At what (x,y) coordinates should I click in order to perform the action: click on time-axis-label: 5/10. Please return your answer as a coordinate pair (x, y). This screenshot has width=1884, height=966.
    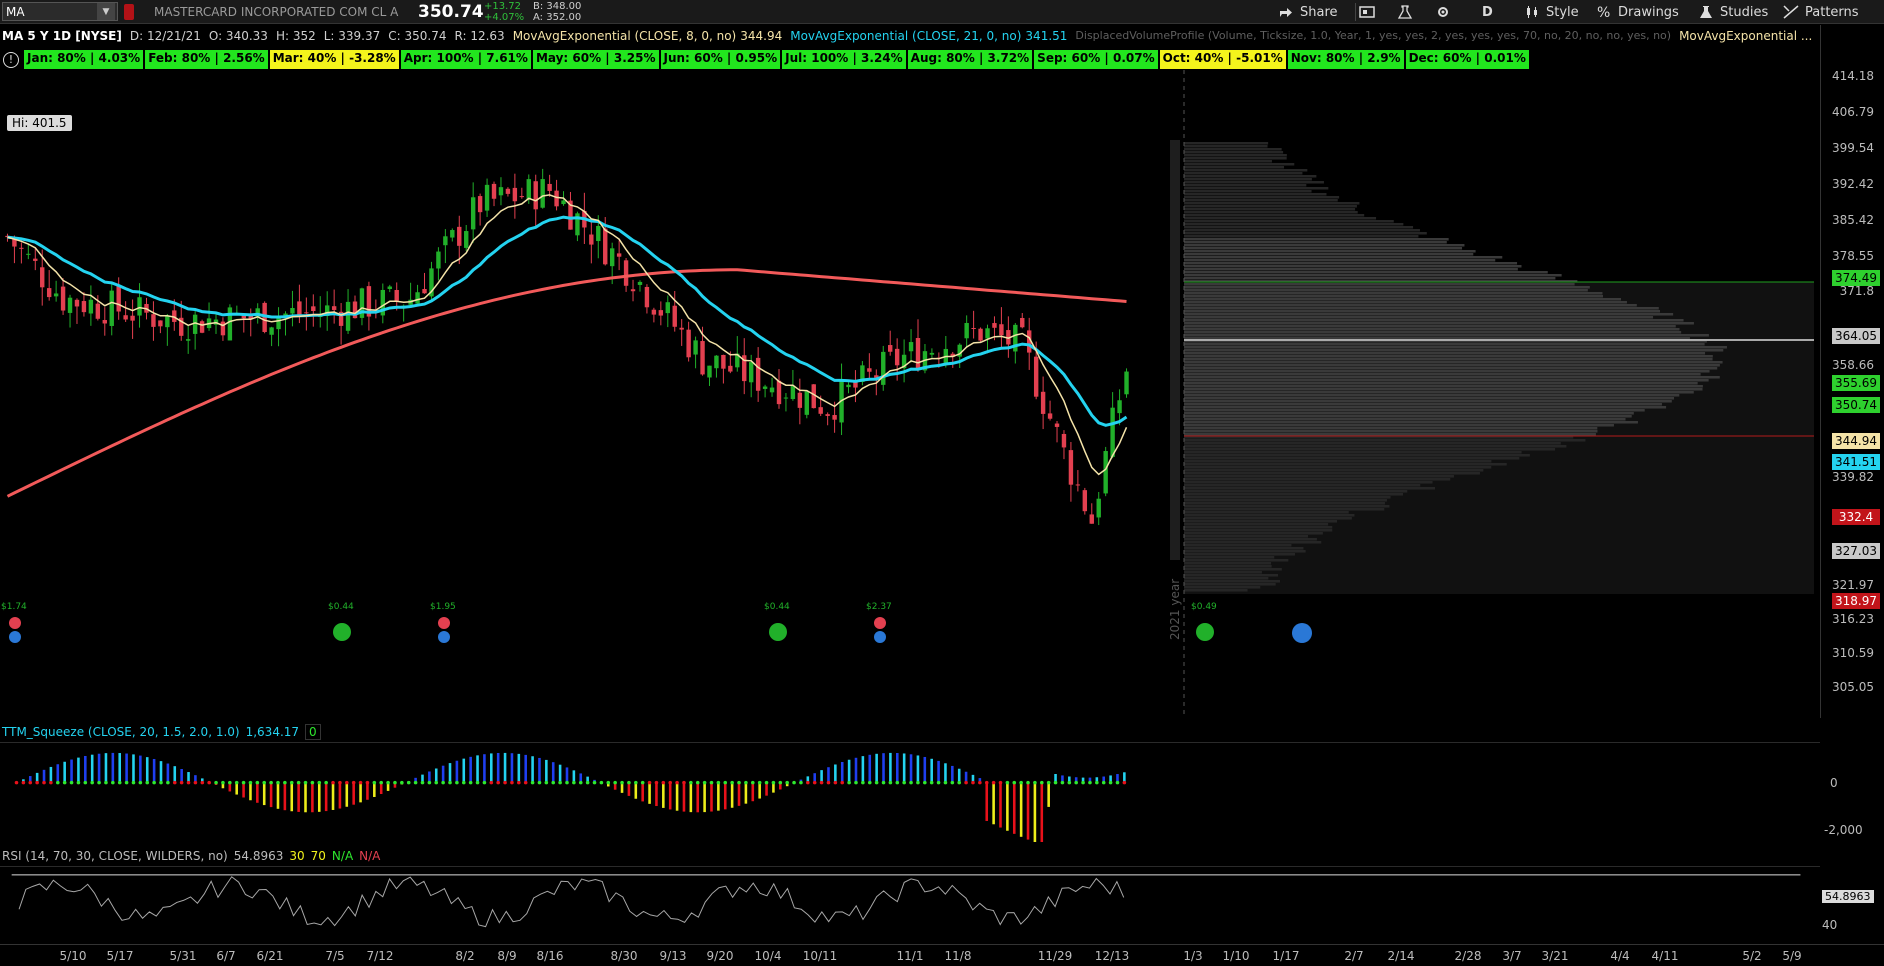
    Looking at the image, I should click on (73, 956).